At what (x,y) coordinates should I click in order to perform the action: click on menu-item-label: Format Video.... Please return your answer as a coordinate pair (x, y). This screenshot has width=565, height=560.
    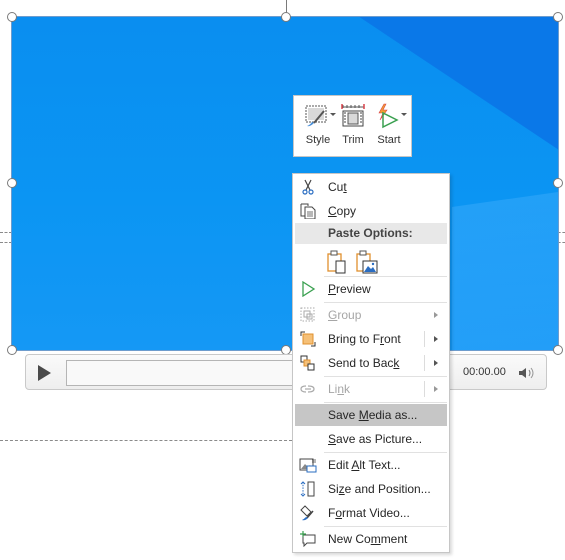
    Looking at the image, I should click on (369, 513).